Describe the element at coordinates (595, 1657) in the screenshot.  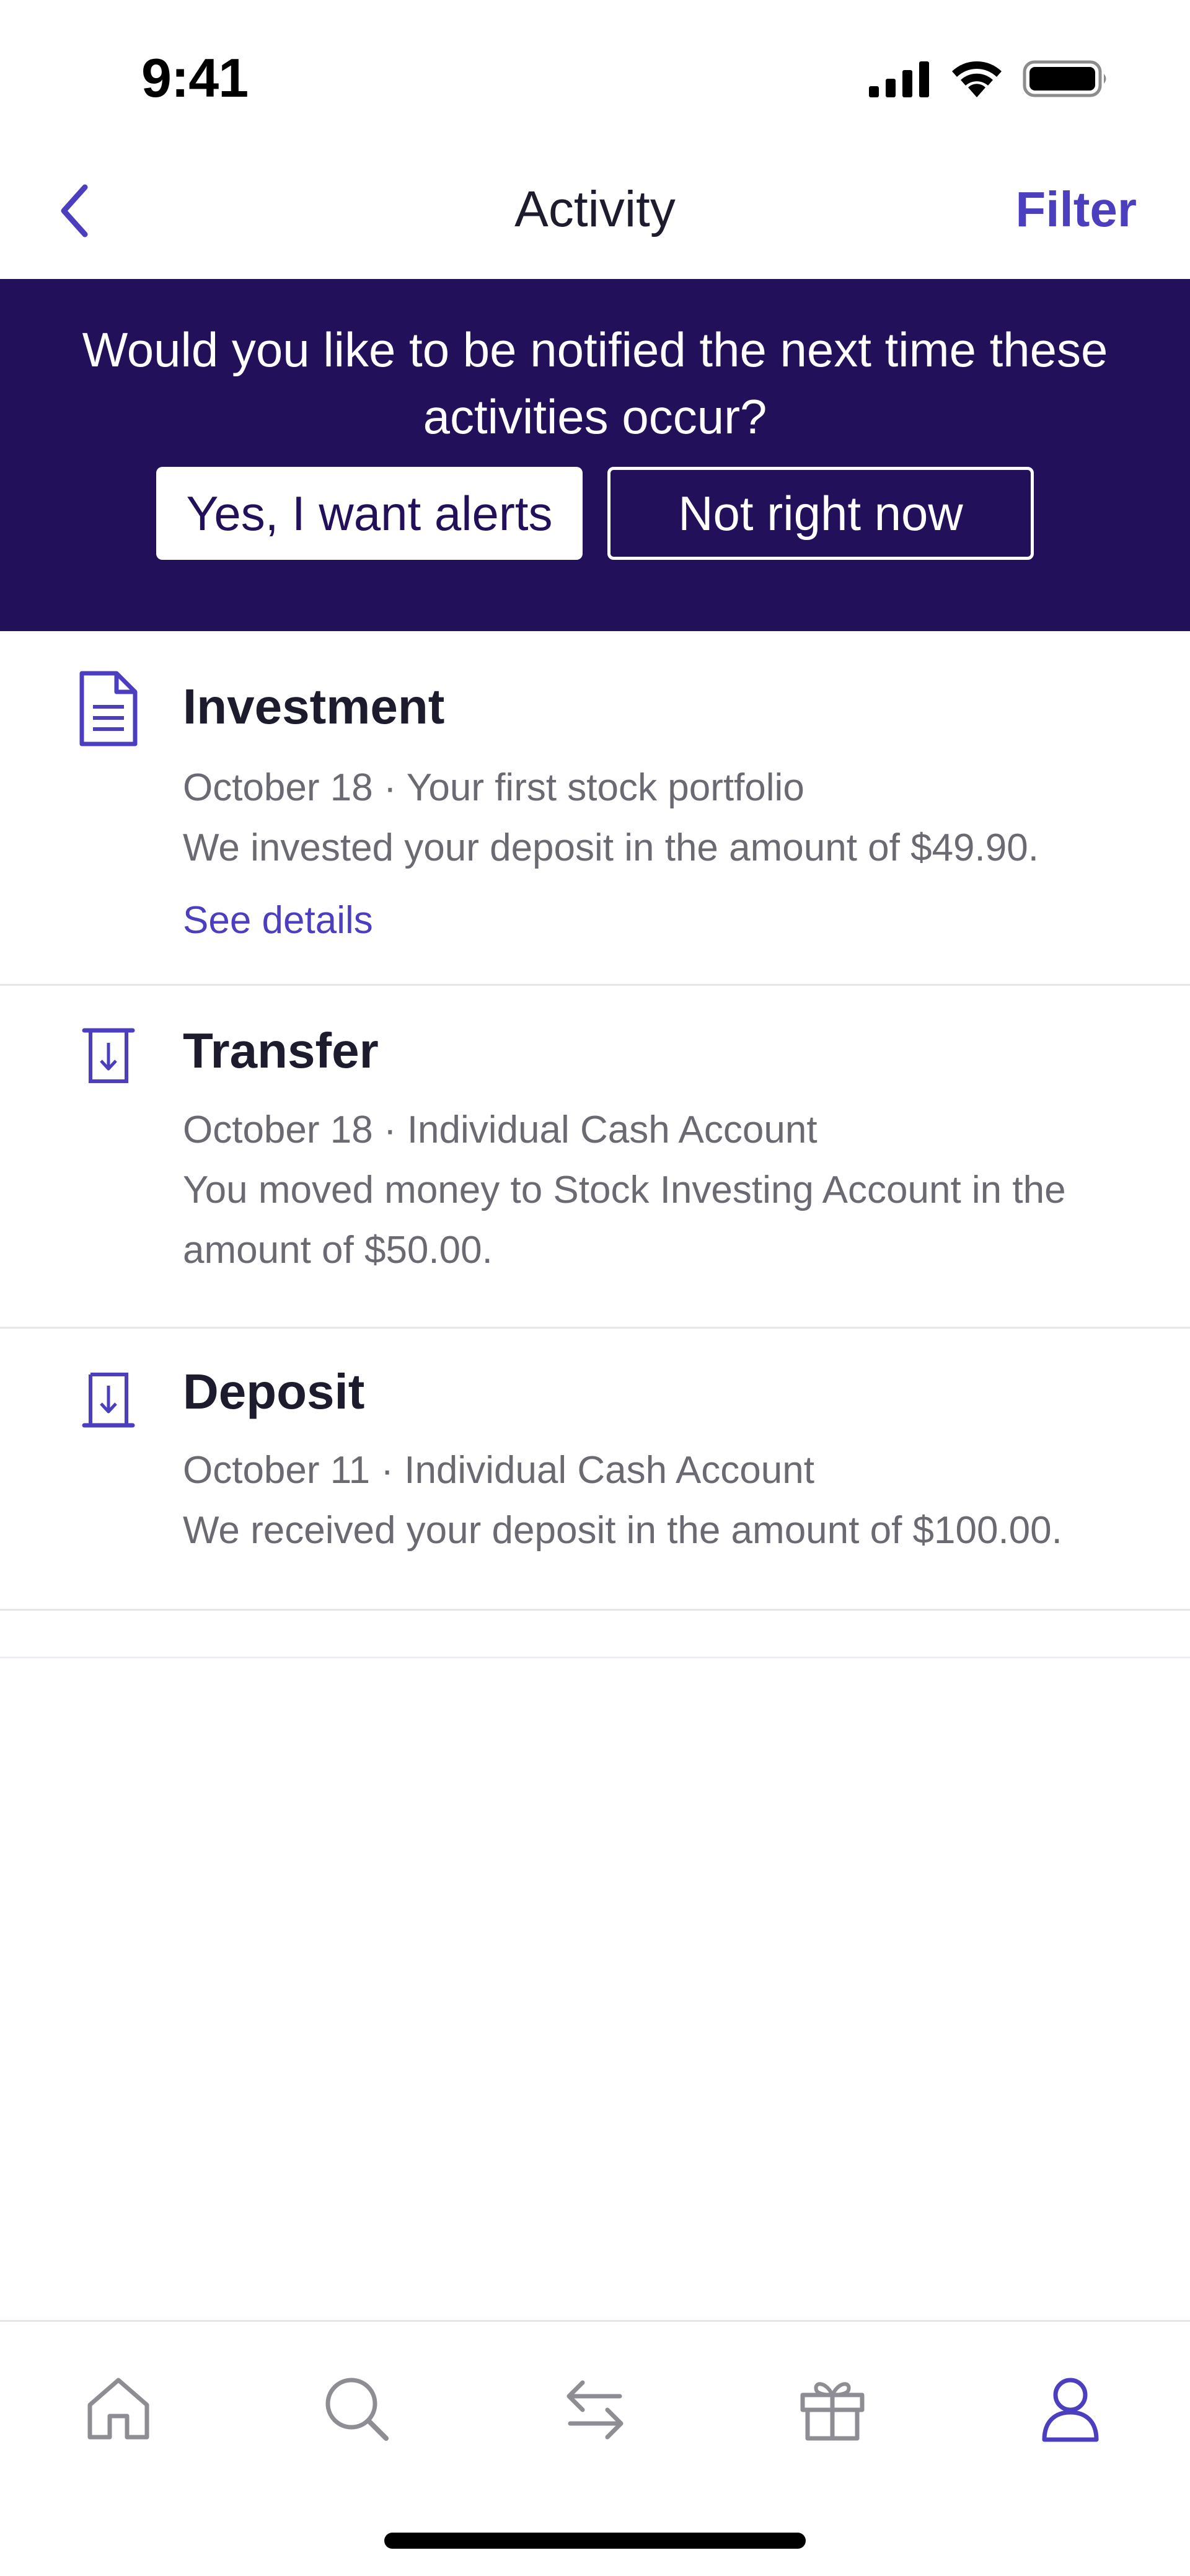
I see `list-end-divider` at that location.